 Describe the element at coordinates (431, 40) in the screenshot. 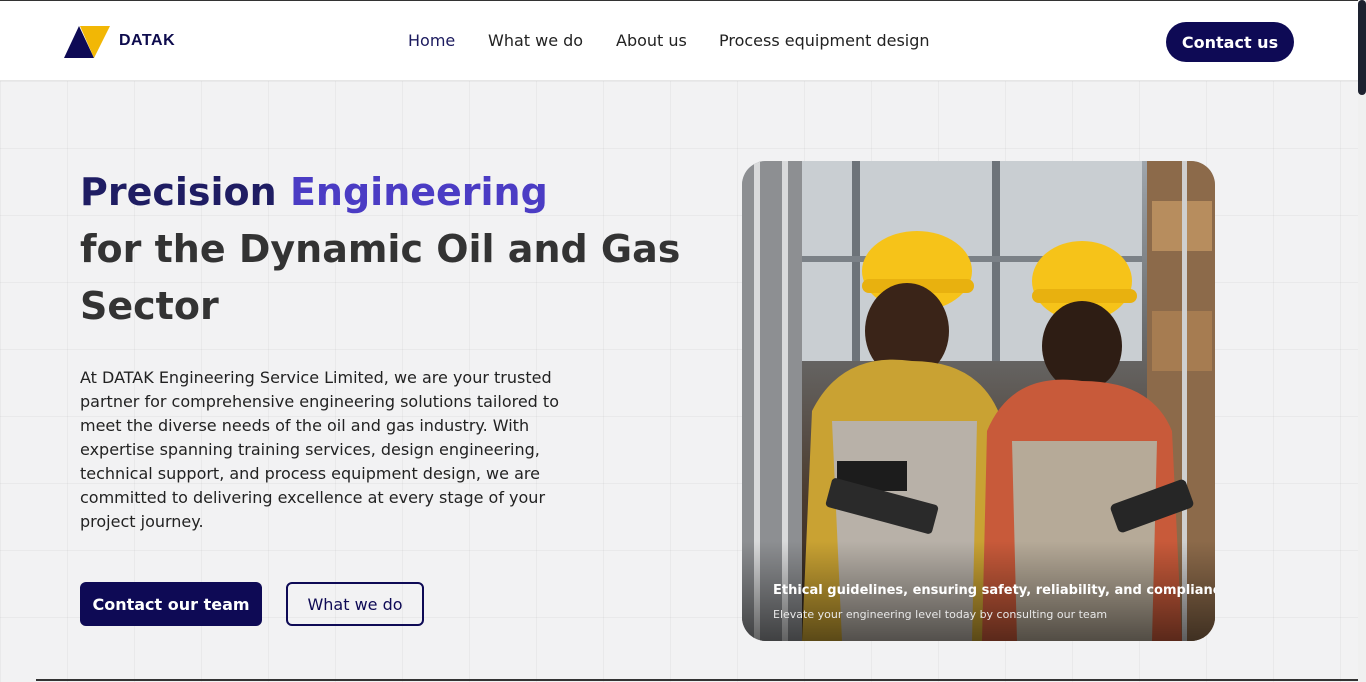

I see `nav-home-link: Home` at that location.